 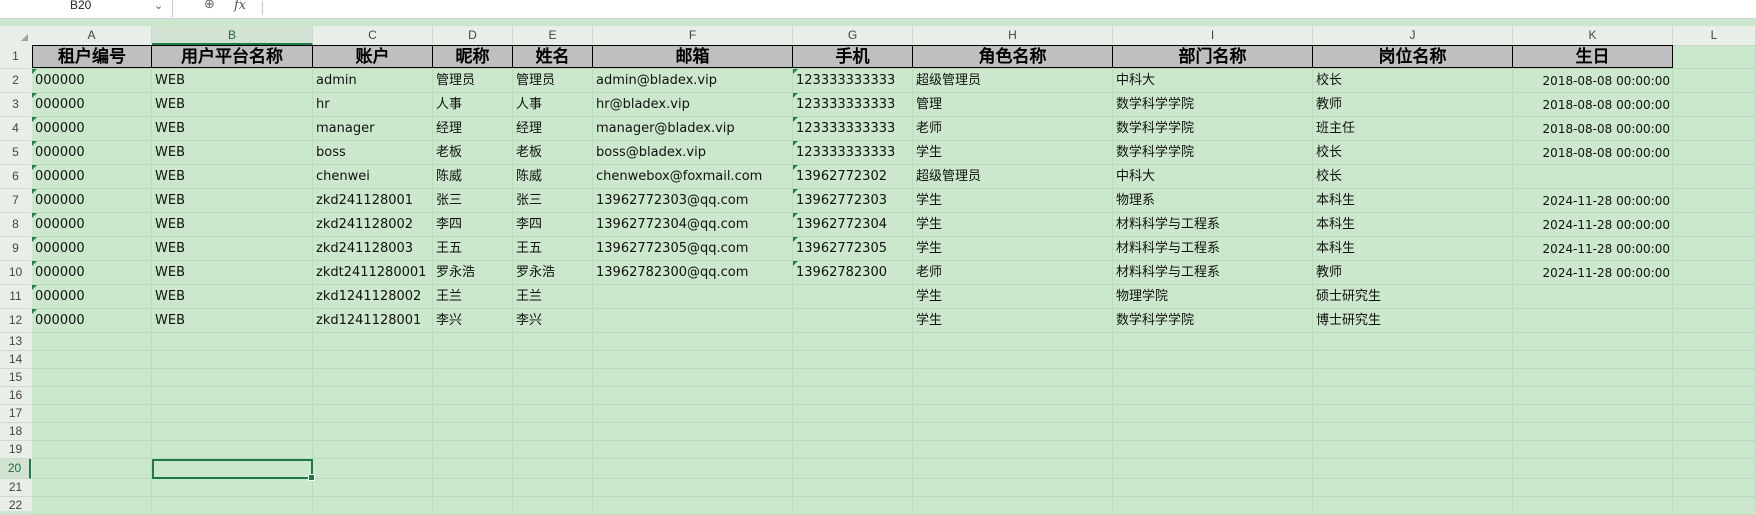 What do you see at coordinates (473, 201) in the screenshot?
I see `table-cell: 张三` at bounding box center [473, 201].